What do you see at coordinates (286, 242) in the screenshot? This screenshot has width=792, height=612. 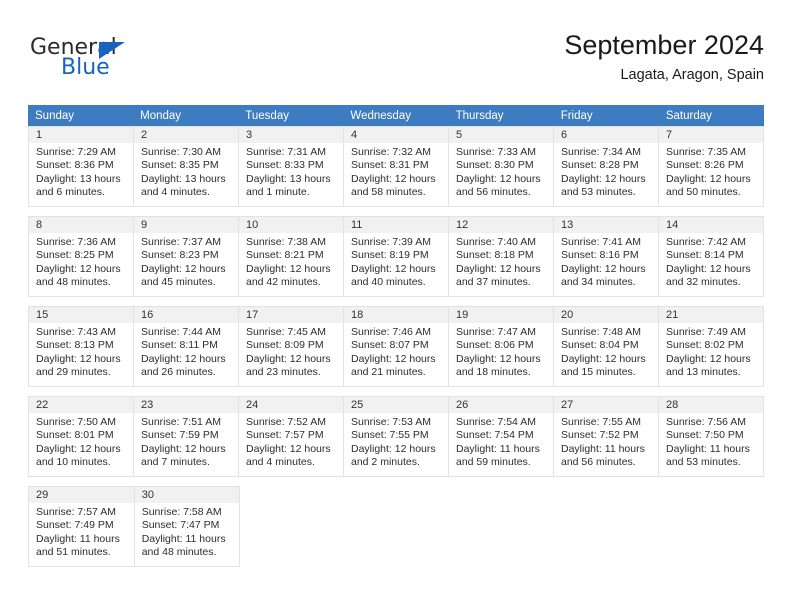 I see `sunrise-text: Sunrise: 7:38 AM` at bounding box center [286, 242].